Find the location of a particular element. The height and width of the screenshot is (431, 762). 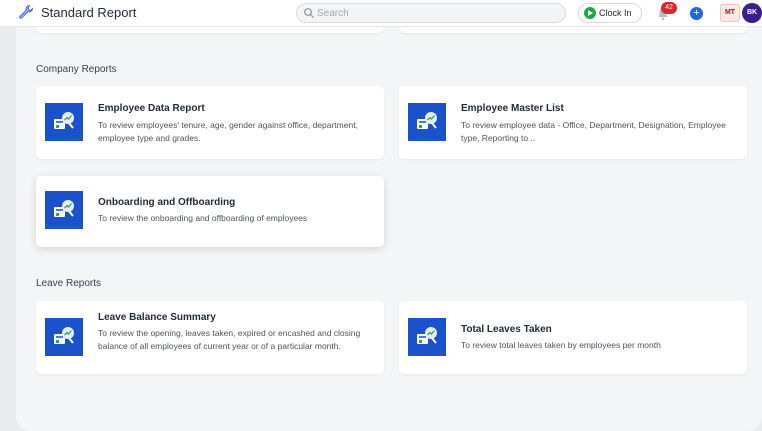

section-title-leave-reports: Leave Reports is located at coordinates (69, 283).